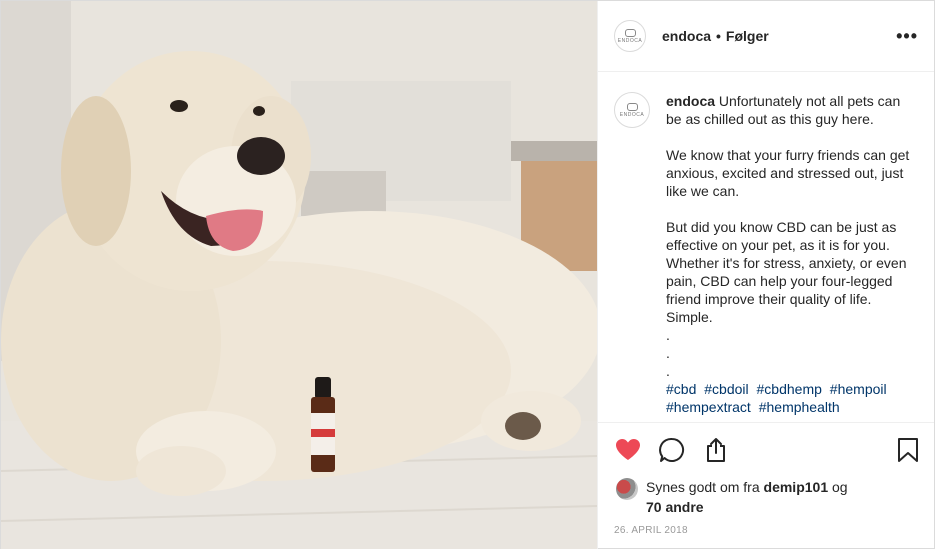 The height and width of the screenshot is (549, 935). What do you see at coordinates (675, 507) in the screenshot?
I see `likes-others: 70 andre` at bounding box center [675, 507].